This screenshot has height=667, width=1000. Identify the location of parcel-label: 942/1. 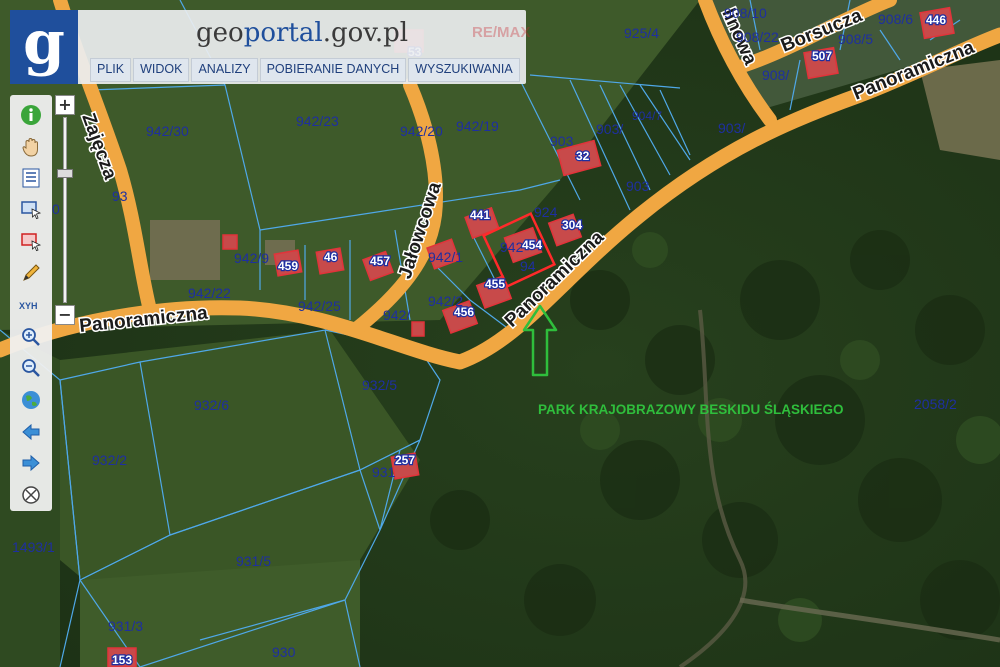
(445, 257).